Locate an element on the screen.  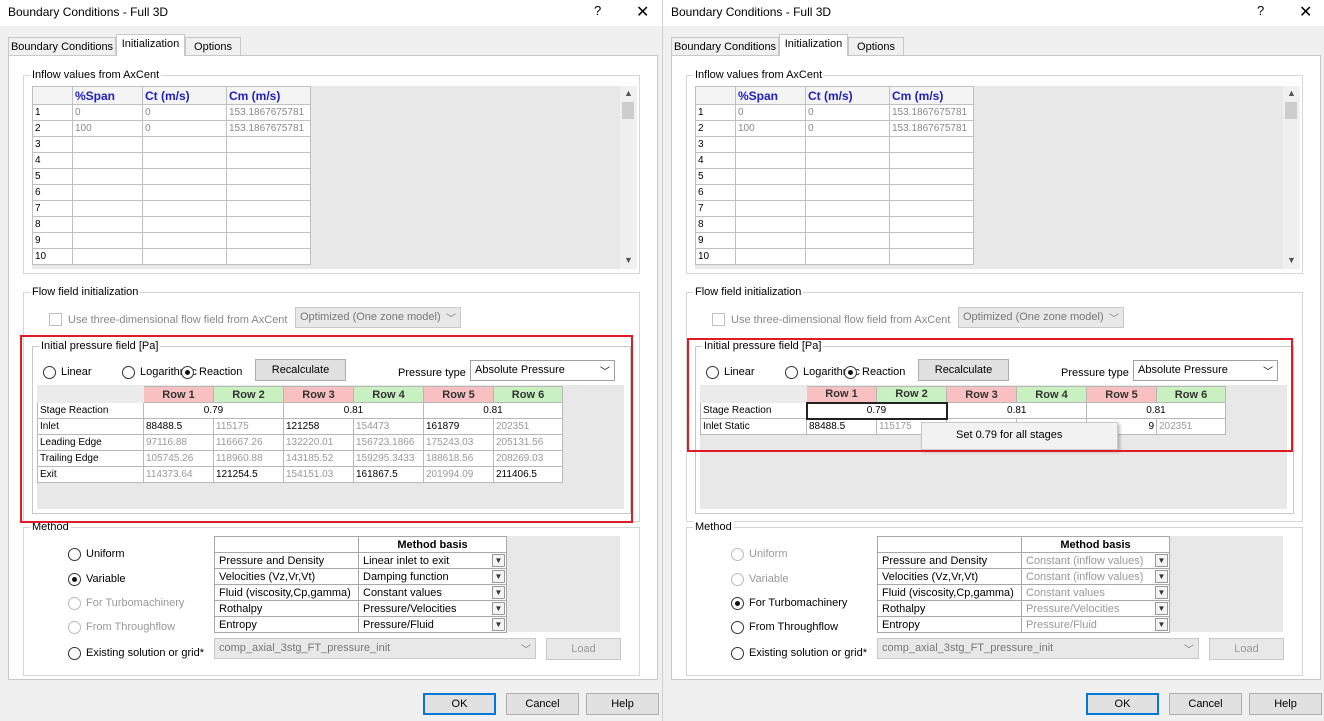
table-row: Velocities (Vz,Vr,Vt) Damping function ▼ is located at coordinates (360, 576).